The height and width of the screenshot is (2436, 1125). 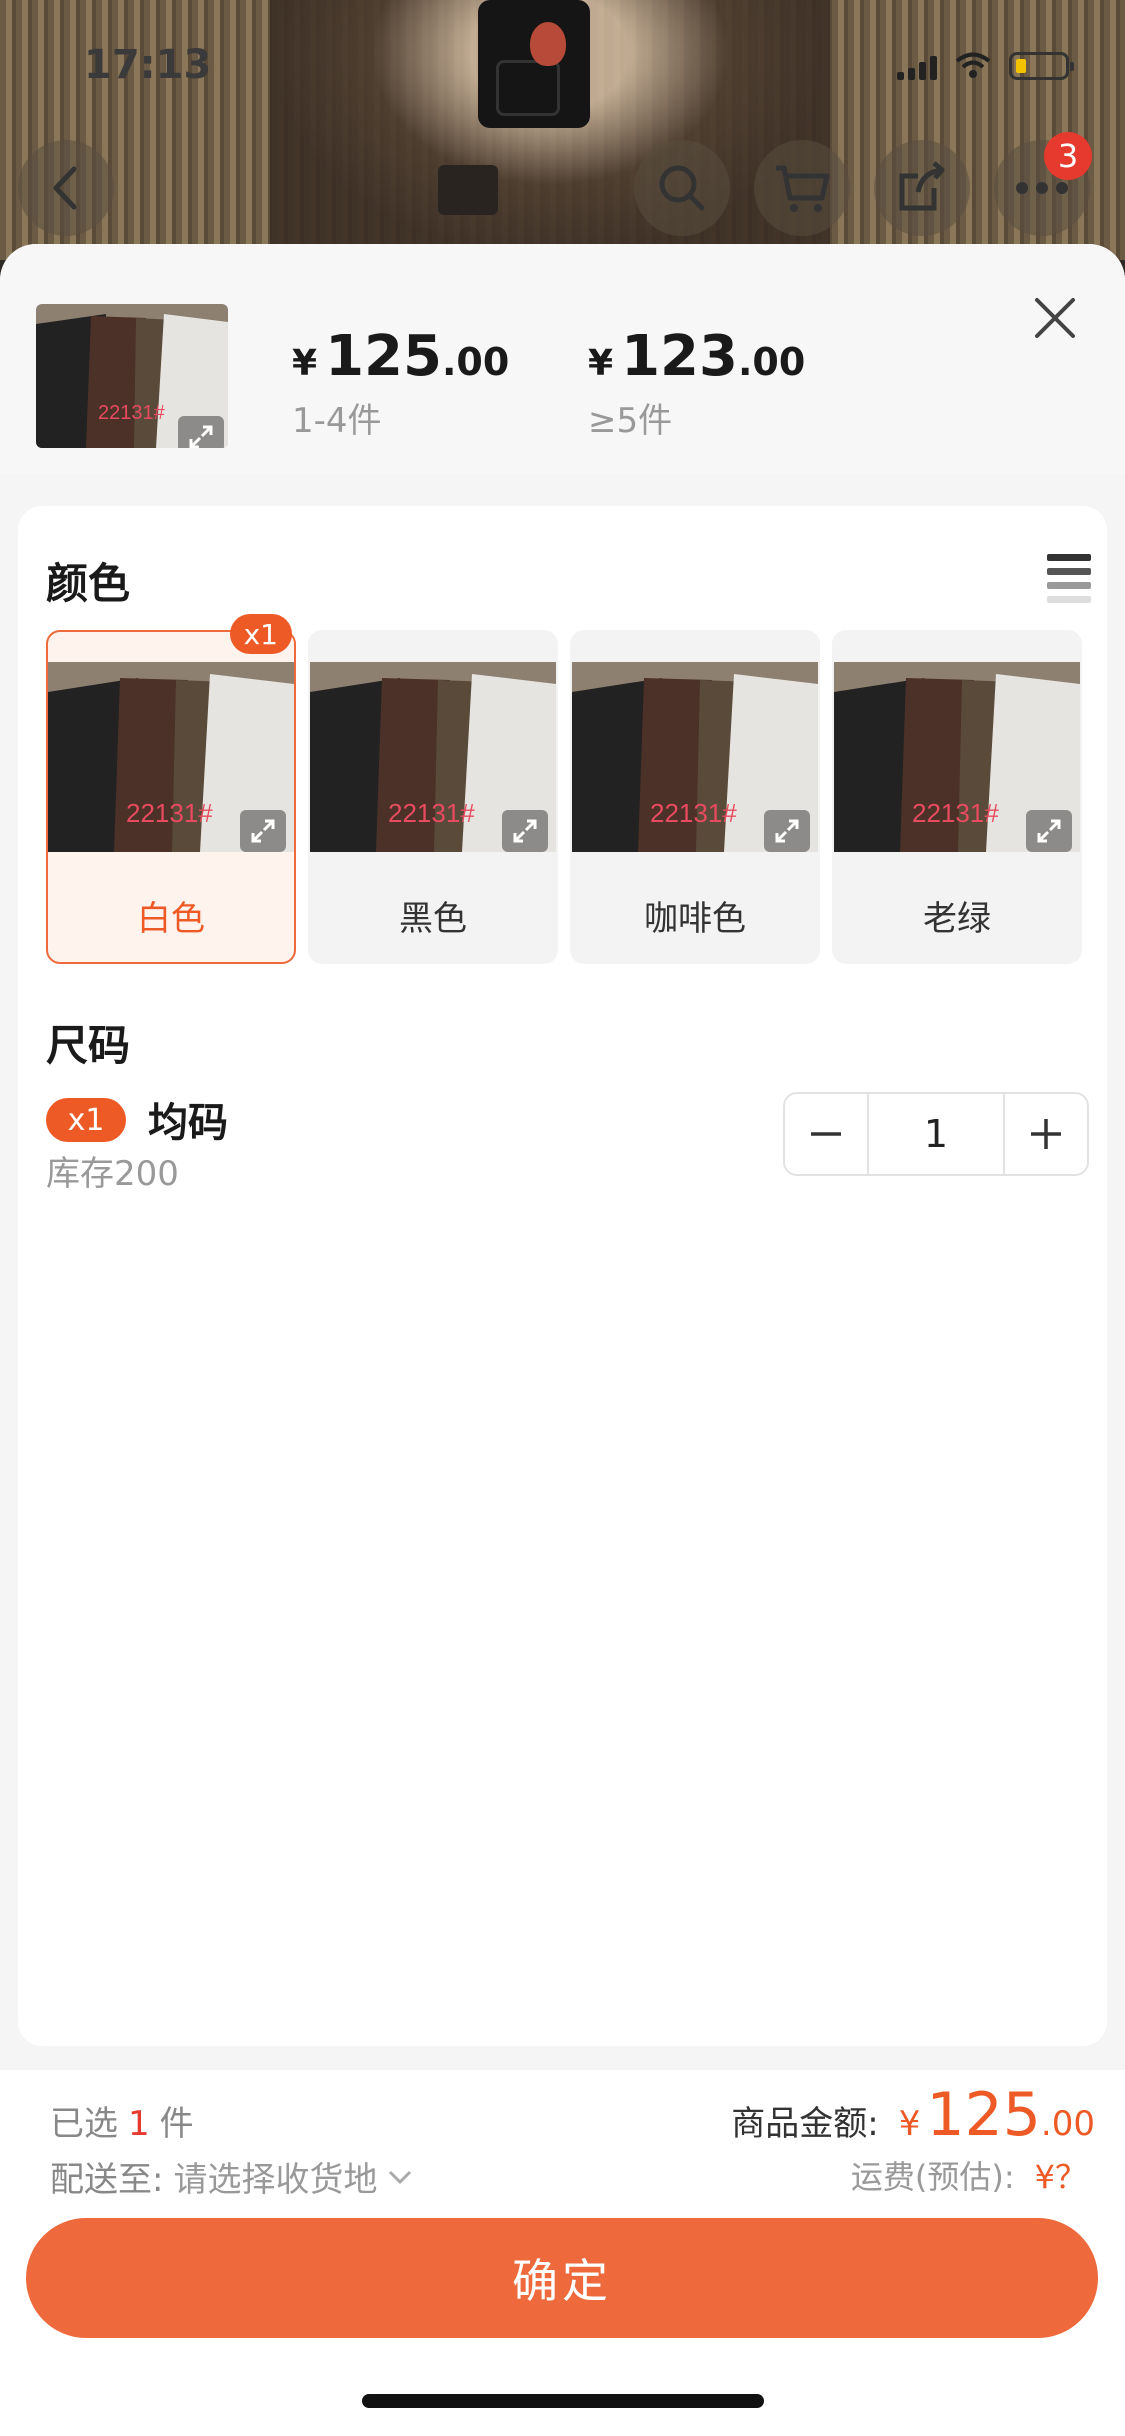 What do you see at coordinates (695, 797) in the screenshot?
I see `color-option-coffee: 22131# 咖啡色` at bounding box center [695, 797].